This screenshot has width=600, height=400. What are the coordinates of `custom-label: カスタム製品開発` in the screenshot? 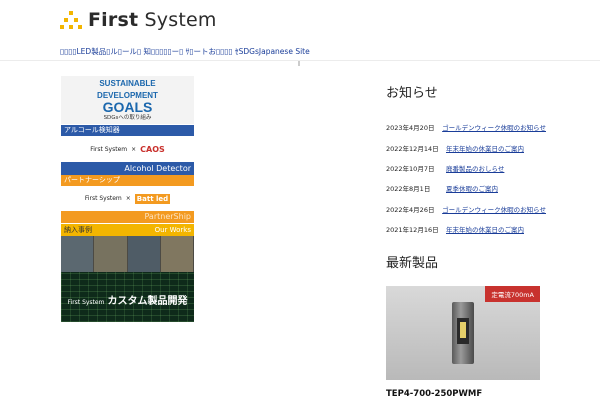 It's located at (147, 301).